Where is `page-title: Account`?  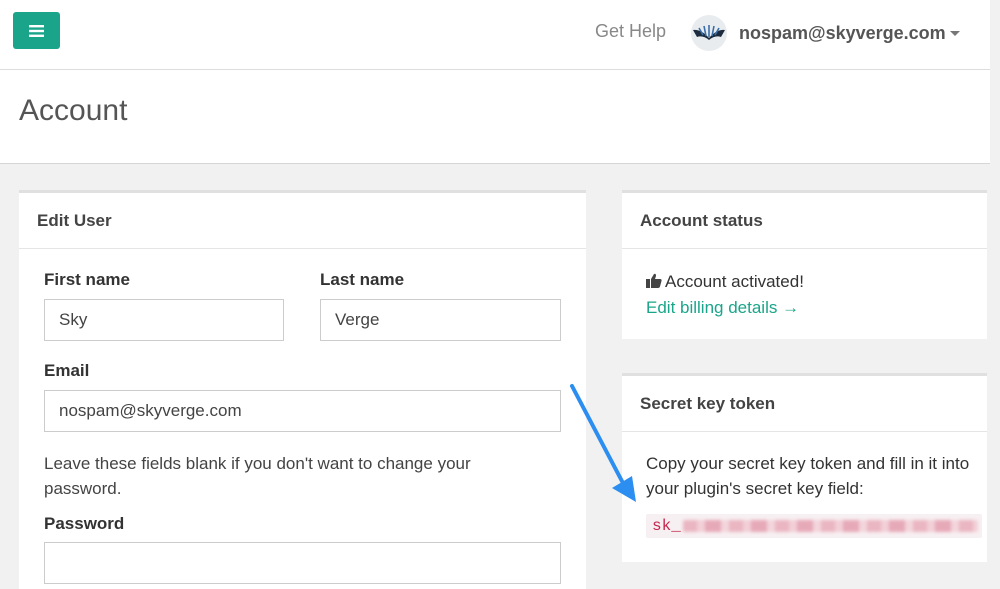
page-title: Account is located at coordinates (73, 110).